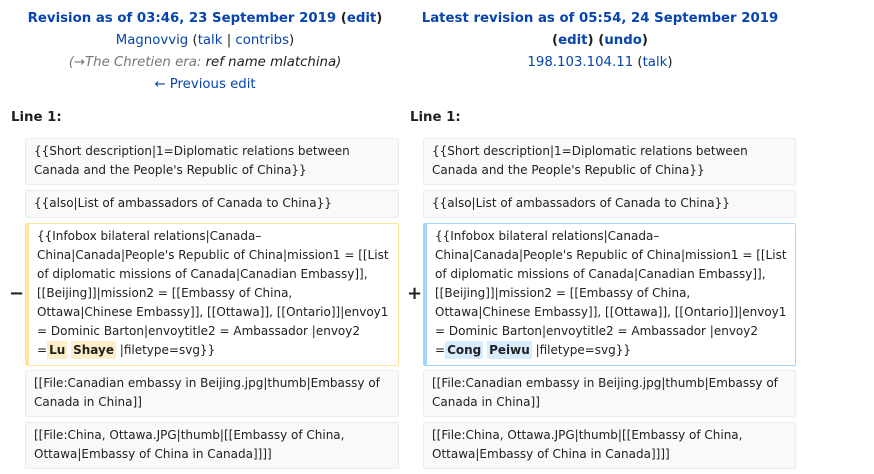 Image resolution: width=874 pixels, height=474 pixels. I want to click on old-edit-link: edit, so click(361, 18).